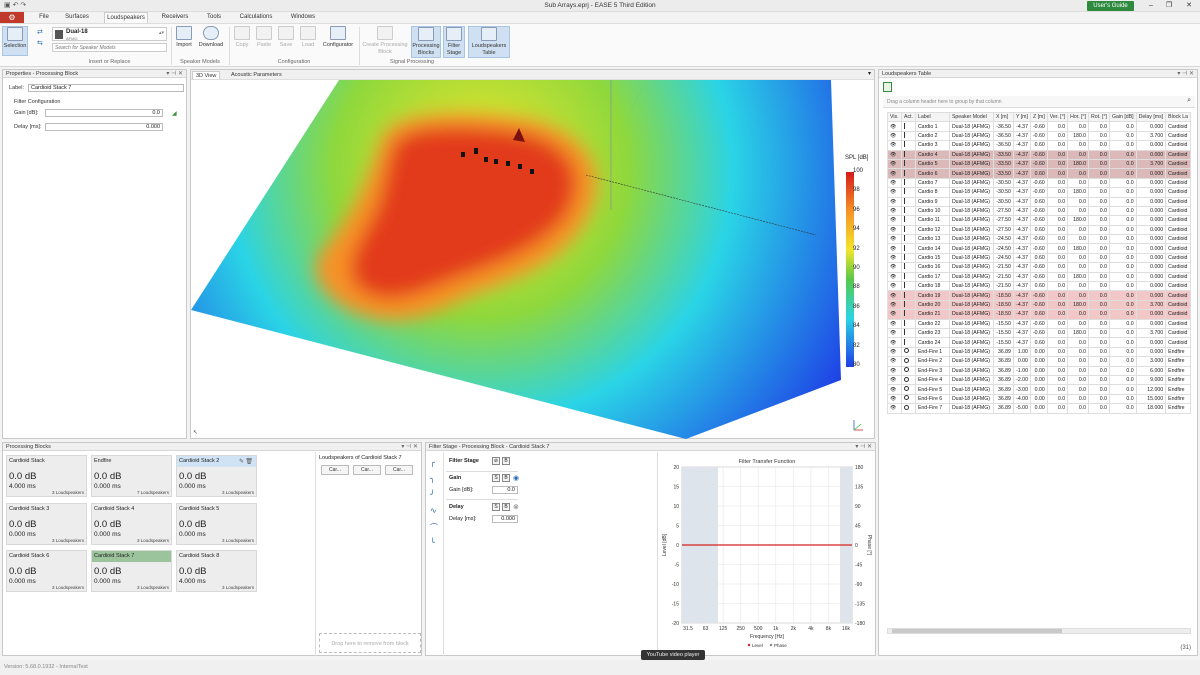 This screenshot has height=675, width=1200. Describe the element at coordinates (15, 41) in the screenshot. I see `selection-button: Selection` at that location.